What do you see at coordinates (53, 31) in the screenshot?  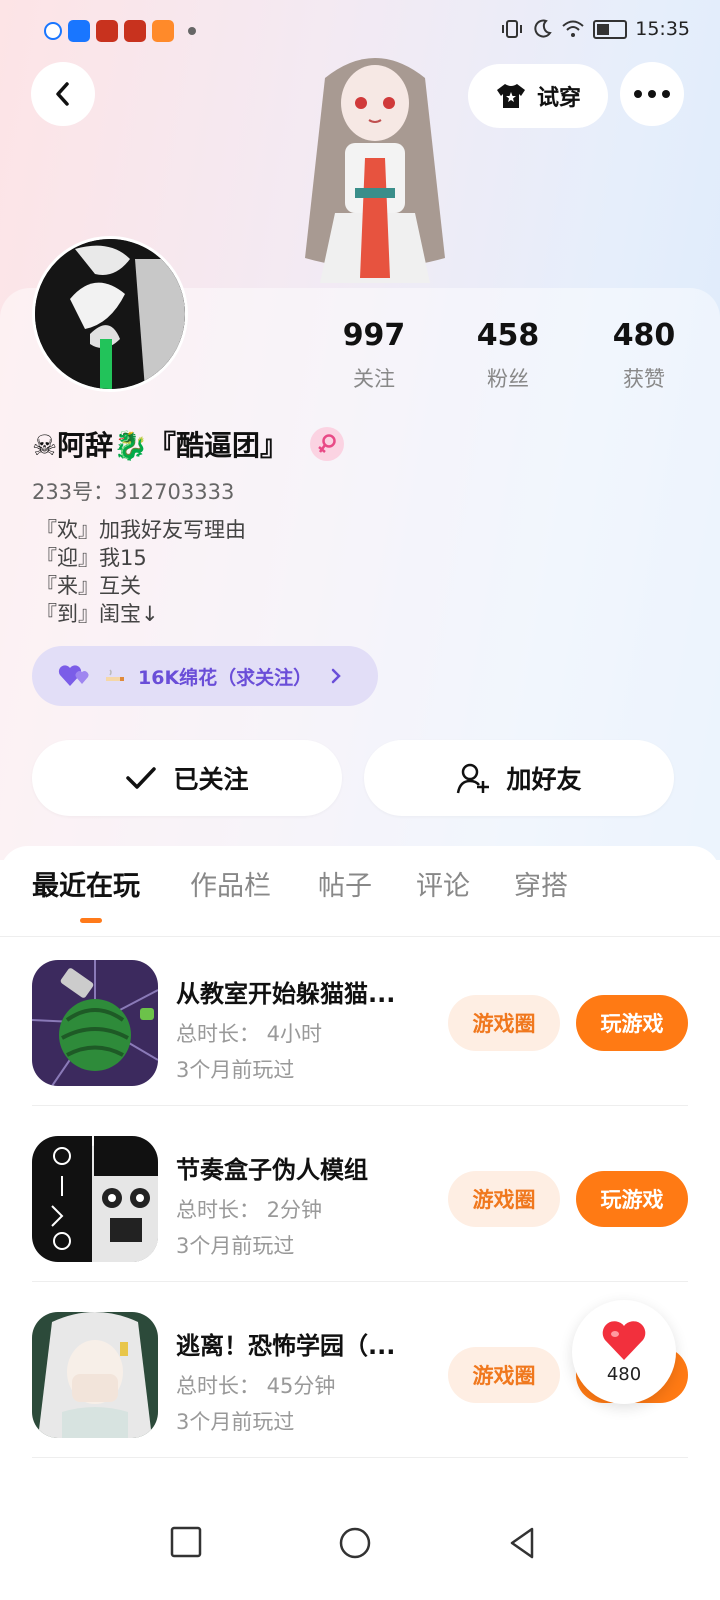 I see `search-app-icon` at bounding box center [53, 31].